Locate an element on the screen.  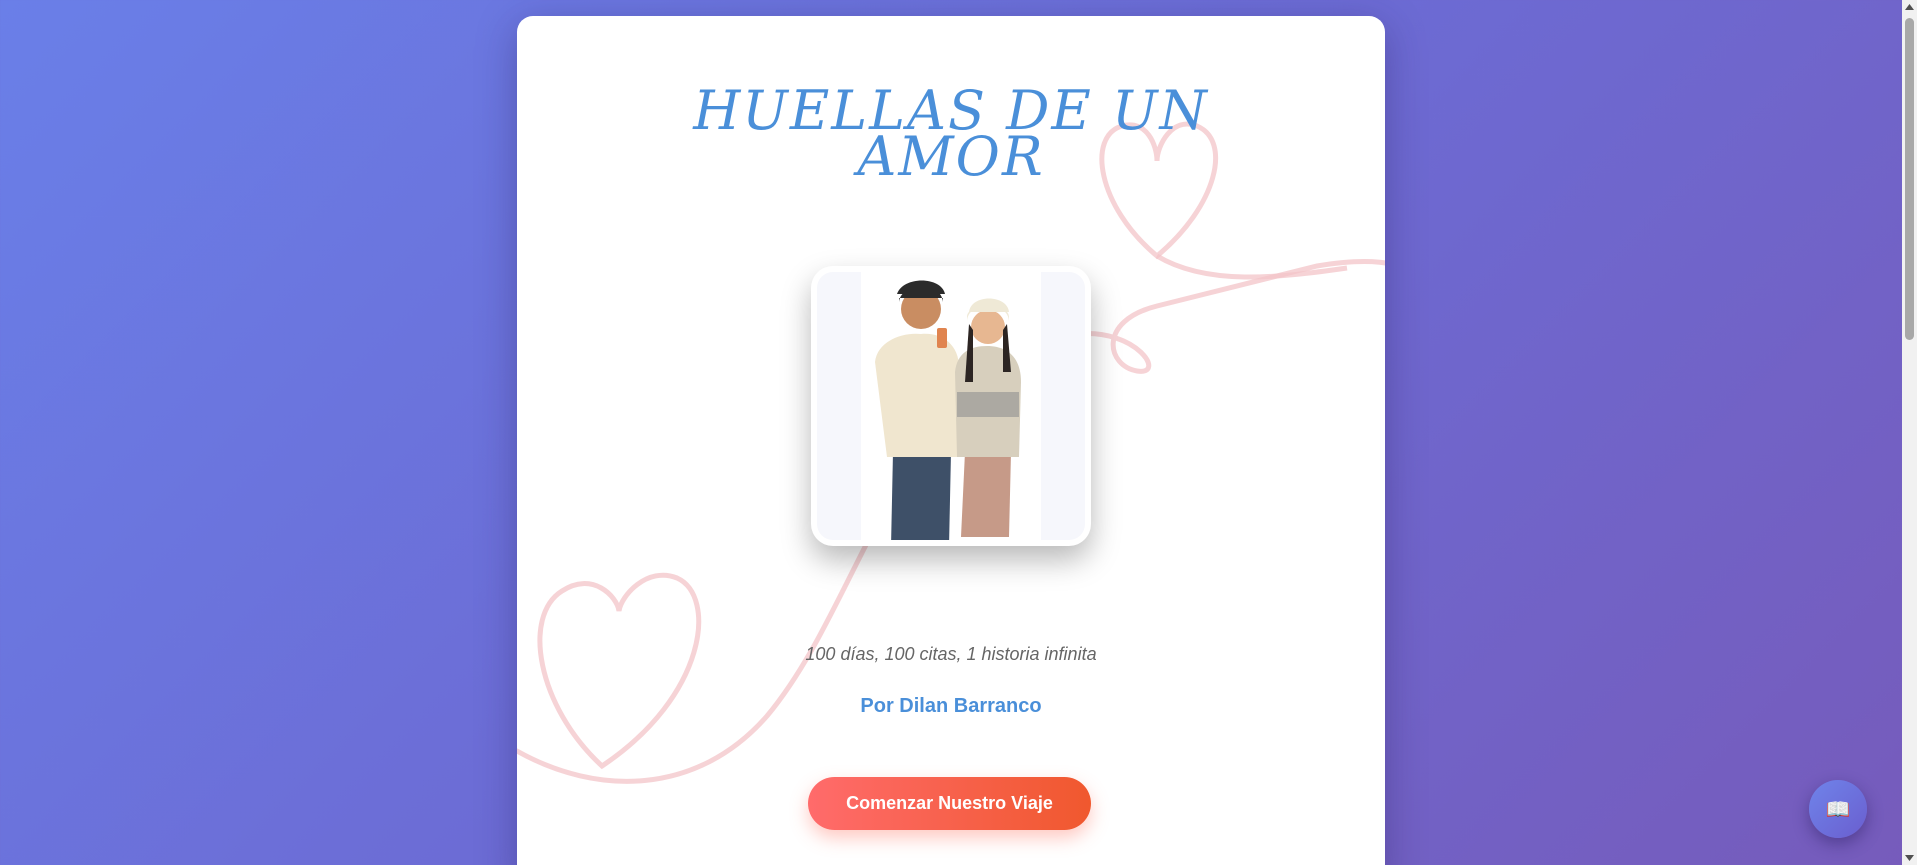
book-fab-button: 📖 is located at coordinates (1838, 809).